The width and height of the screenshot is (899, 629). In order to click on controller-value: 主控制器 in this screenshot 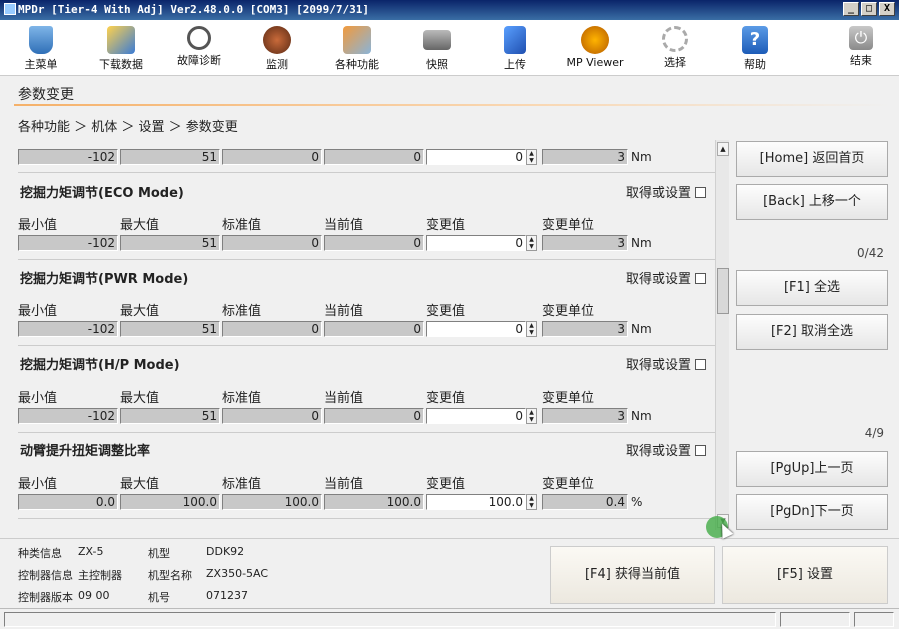, I will do `click(100, 575)`.